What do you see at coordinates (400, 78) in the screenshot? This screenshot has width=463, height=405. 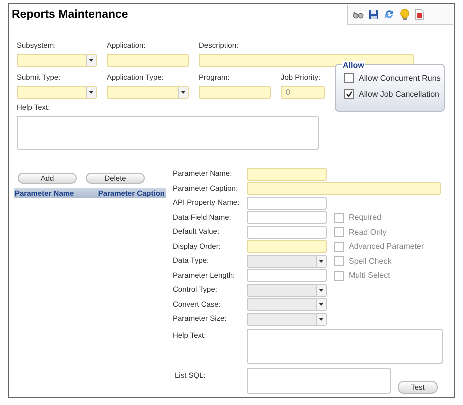 I see `checkbox-label: Allow Concurrent Runs` at bounding box center [400, 78].